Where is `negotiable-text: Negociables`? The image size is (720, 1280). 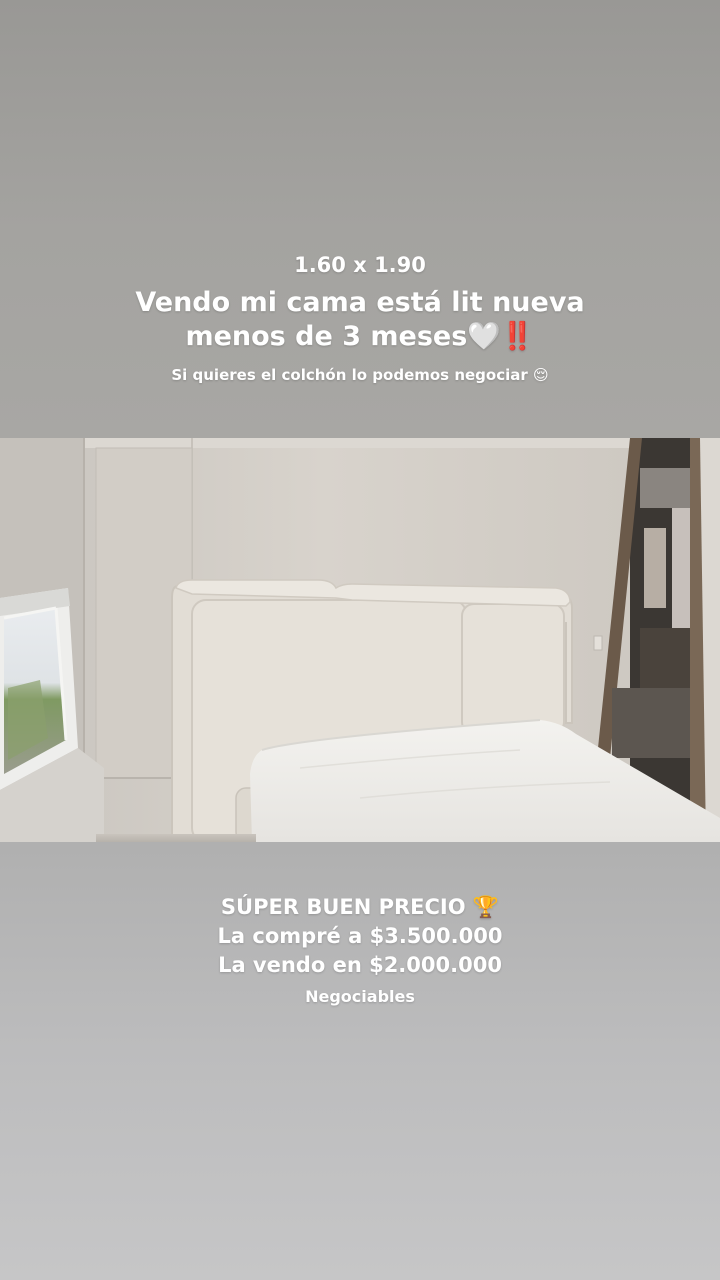
negotiable-text: Negociables is located at coordinates (360, 996).